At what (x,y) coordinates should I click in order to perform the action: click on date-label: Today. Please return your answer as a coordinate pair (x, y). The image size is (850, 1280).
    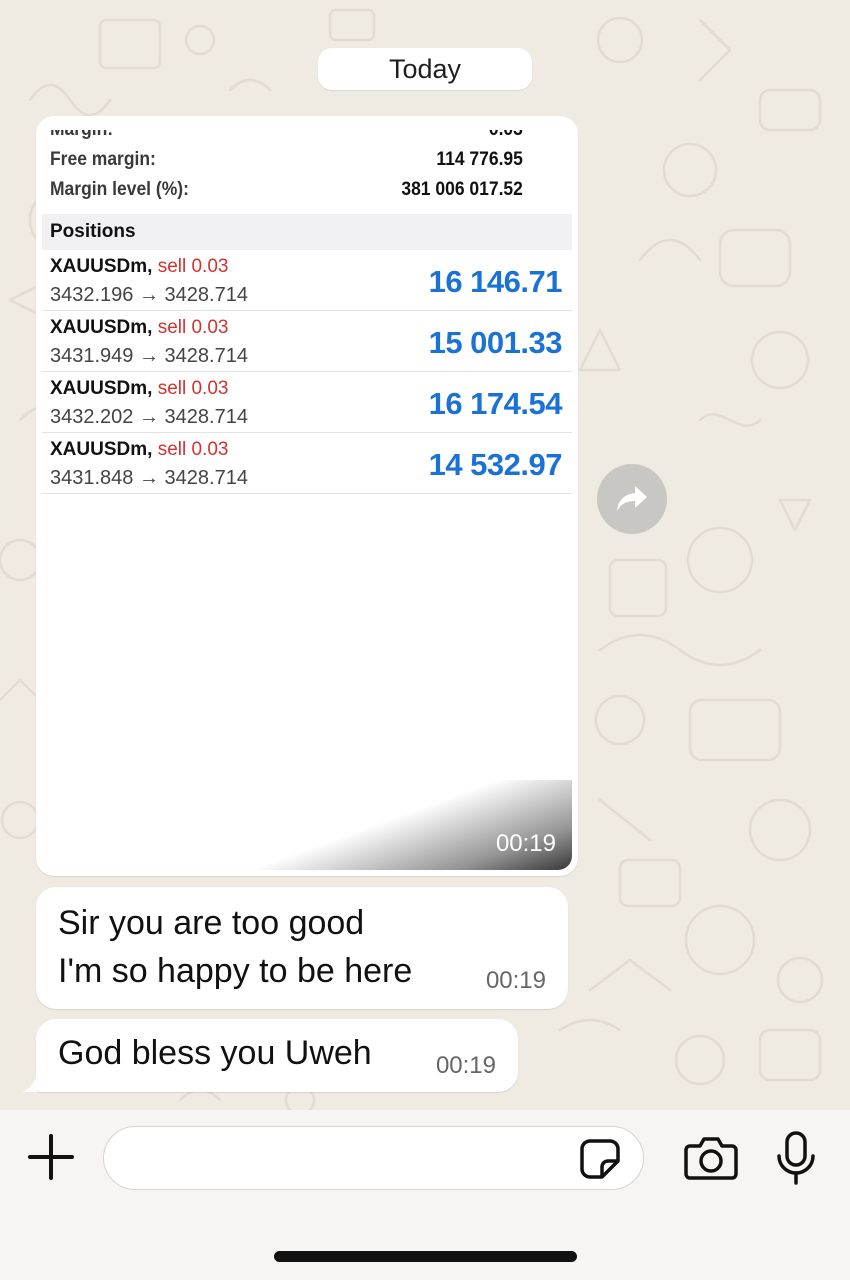
    Looking at the image, I should click on (425, 68).